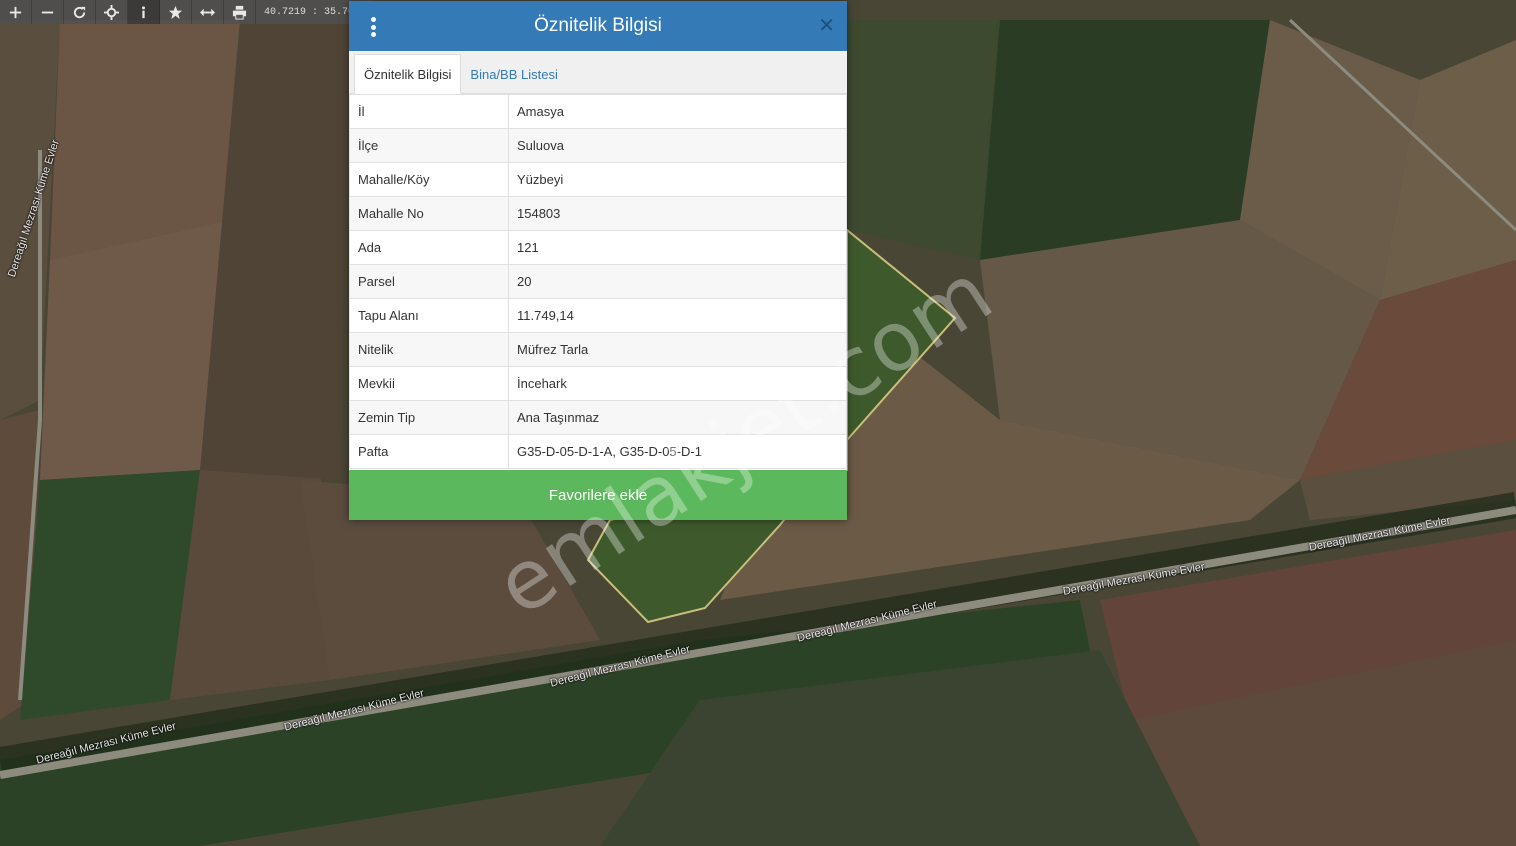  I want to click on row-key: Tapu Alanı, so click(429, 315).